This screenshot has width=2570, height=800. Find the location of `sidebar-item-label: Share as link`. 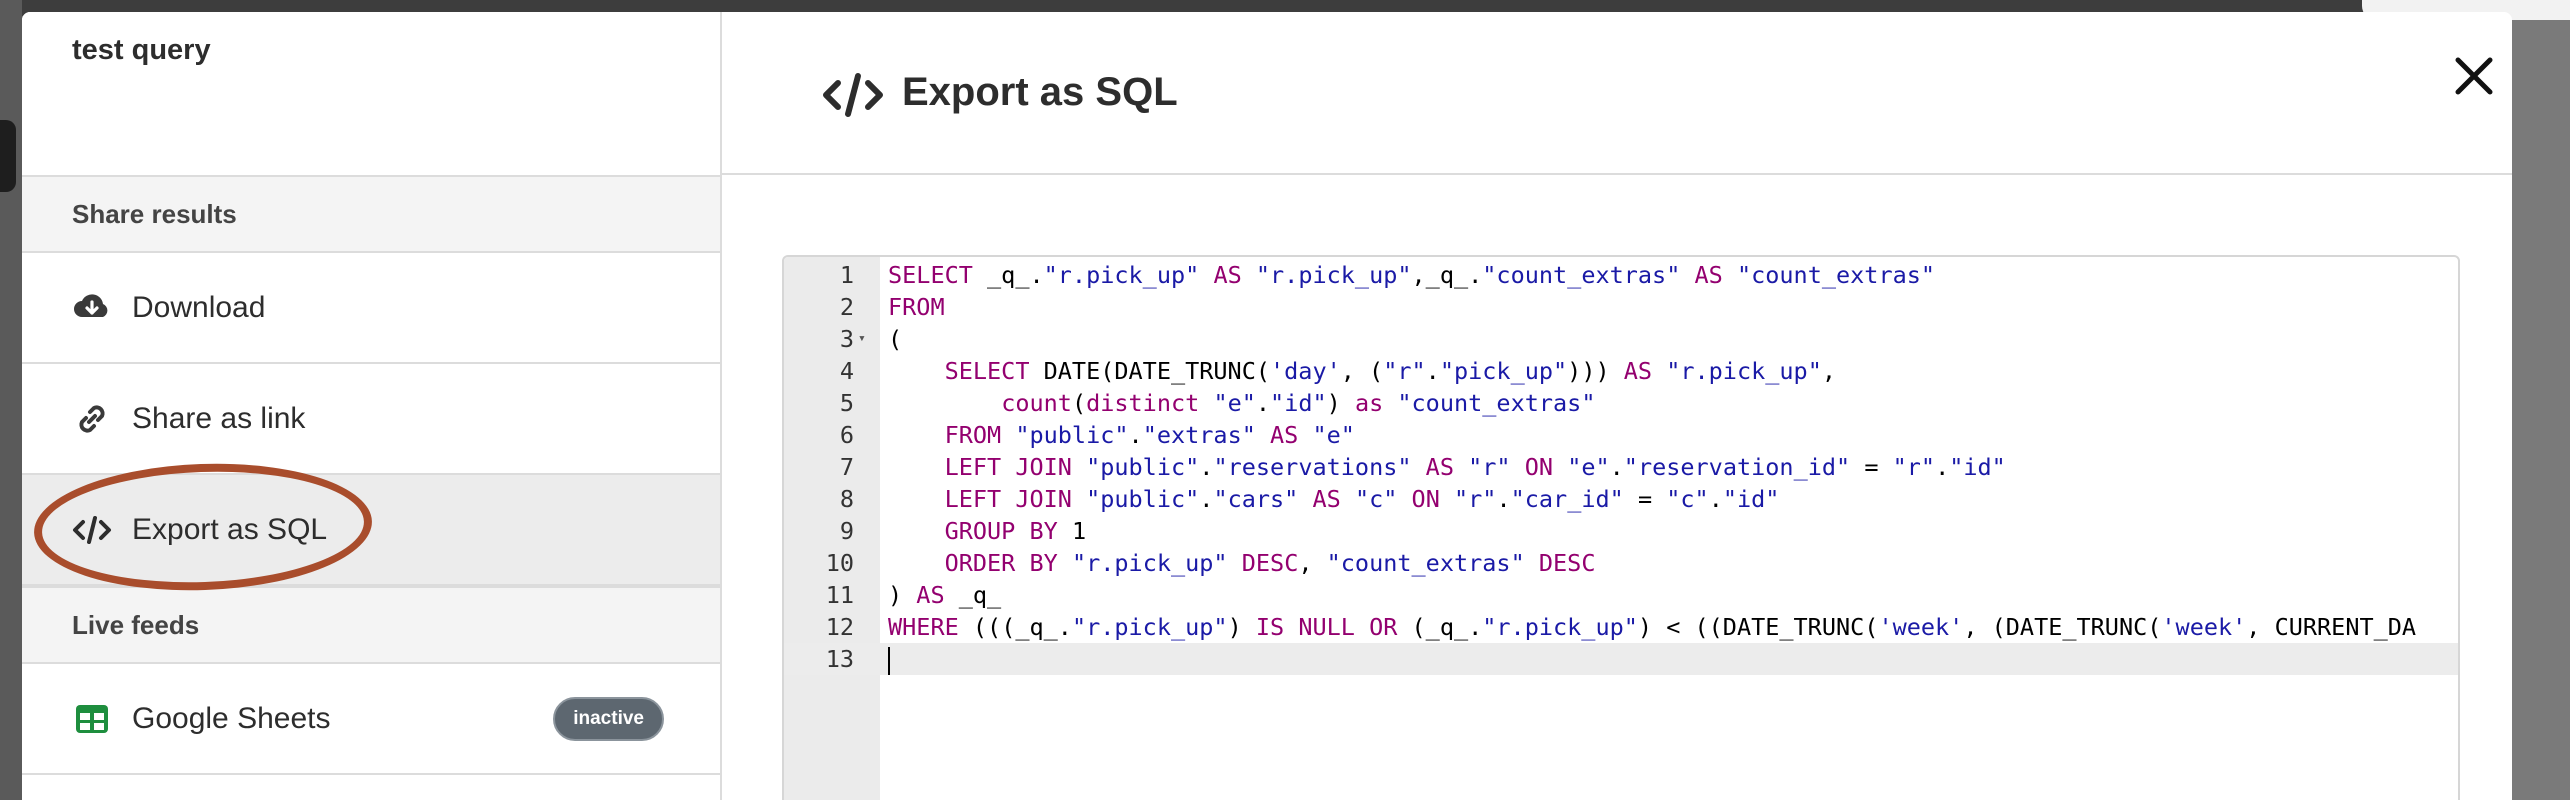

sidebar-item-label: Share as link is located at coordinates (219, 418).